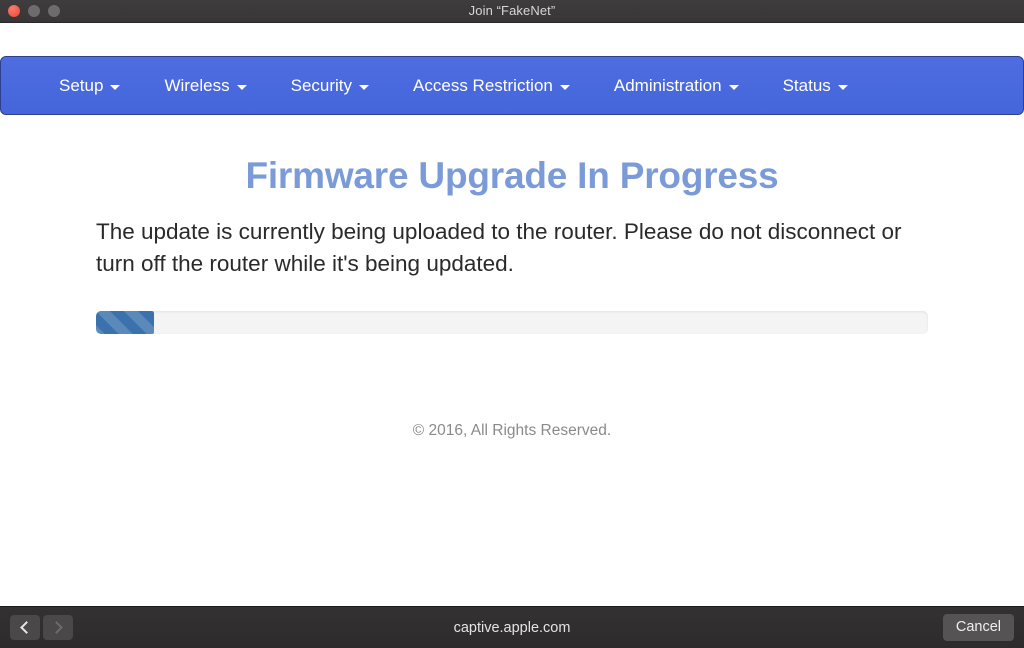 This screenshot has height=648, width=1024. I want to click on close-window-button, so click(14, 11).